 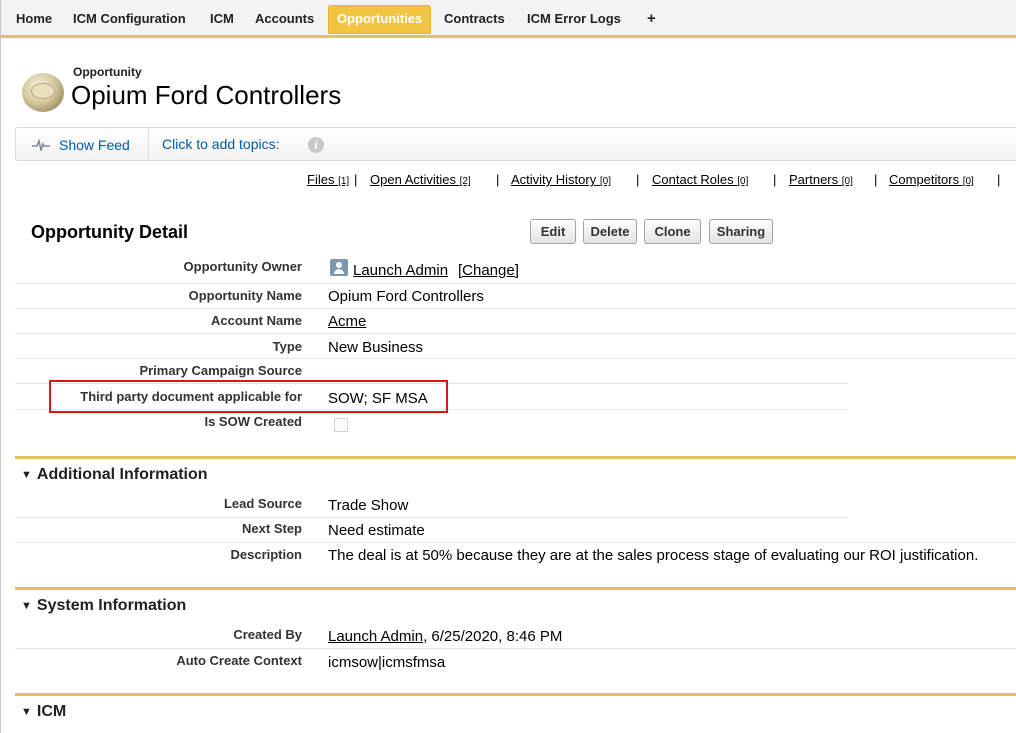 What do you see at coordinates (267, 634) in the screenshot?
I see `field-label-created-by: Created By` at bounding box center [267, 634].